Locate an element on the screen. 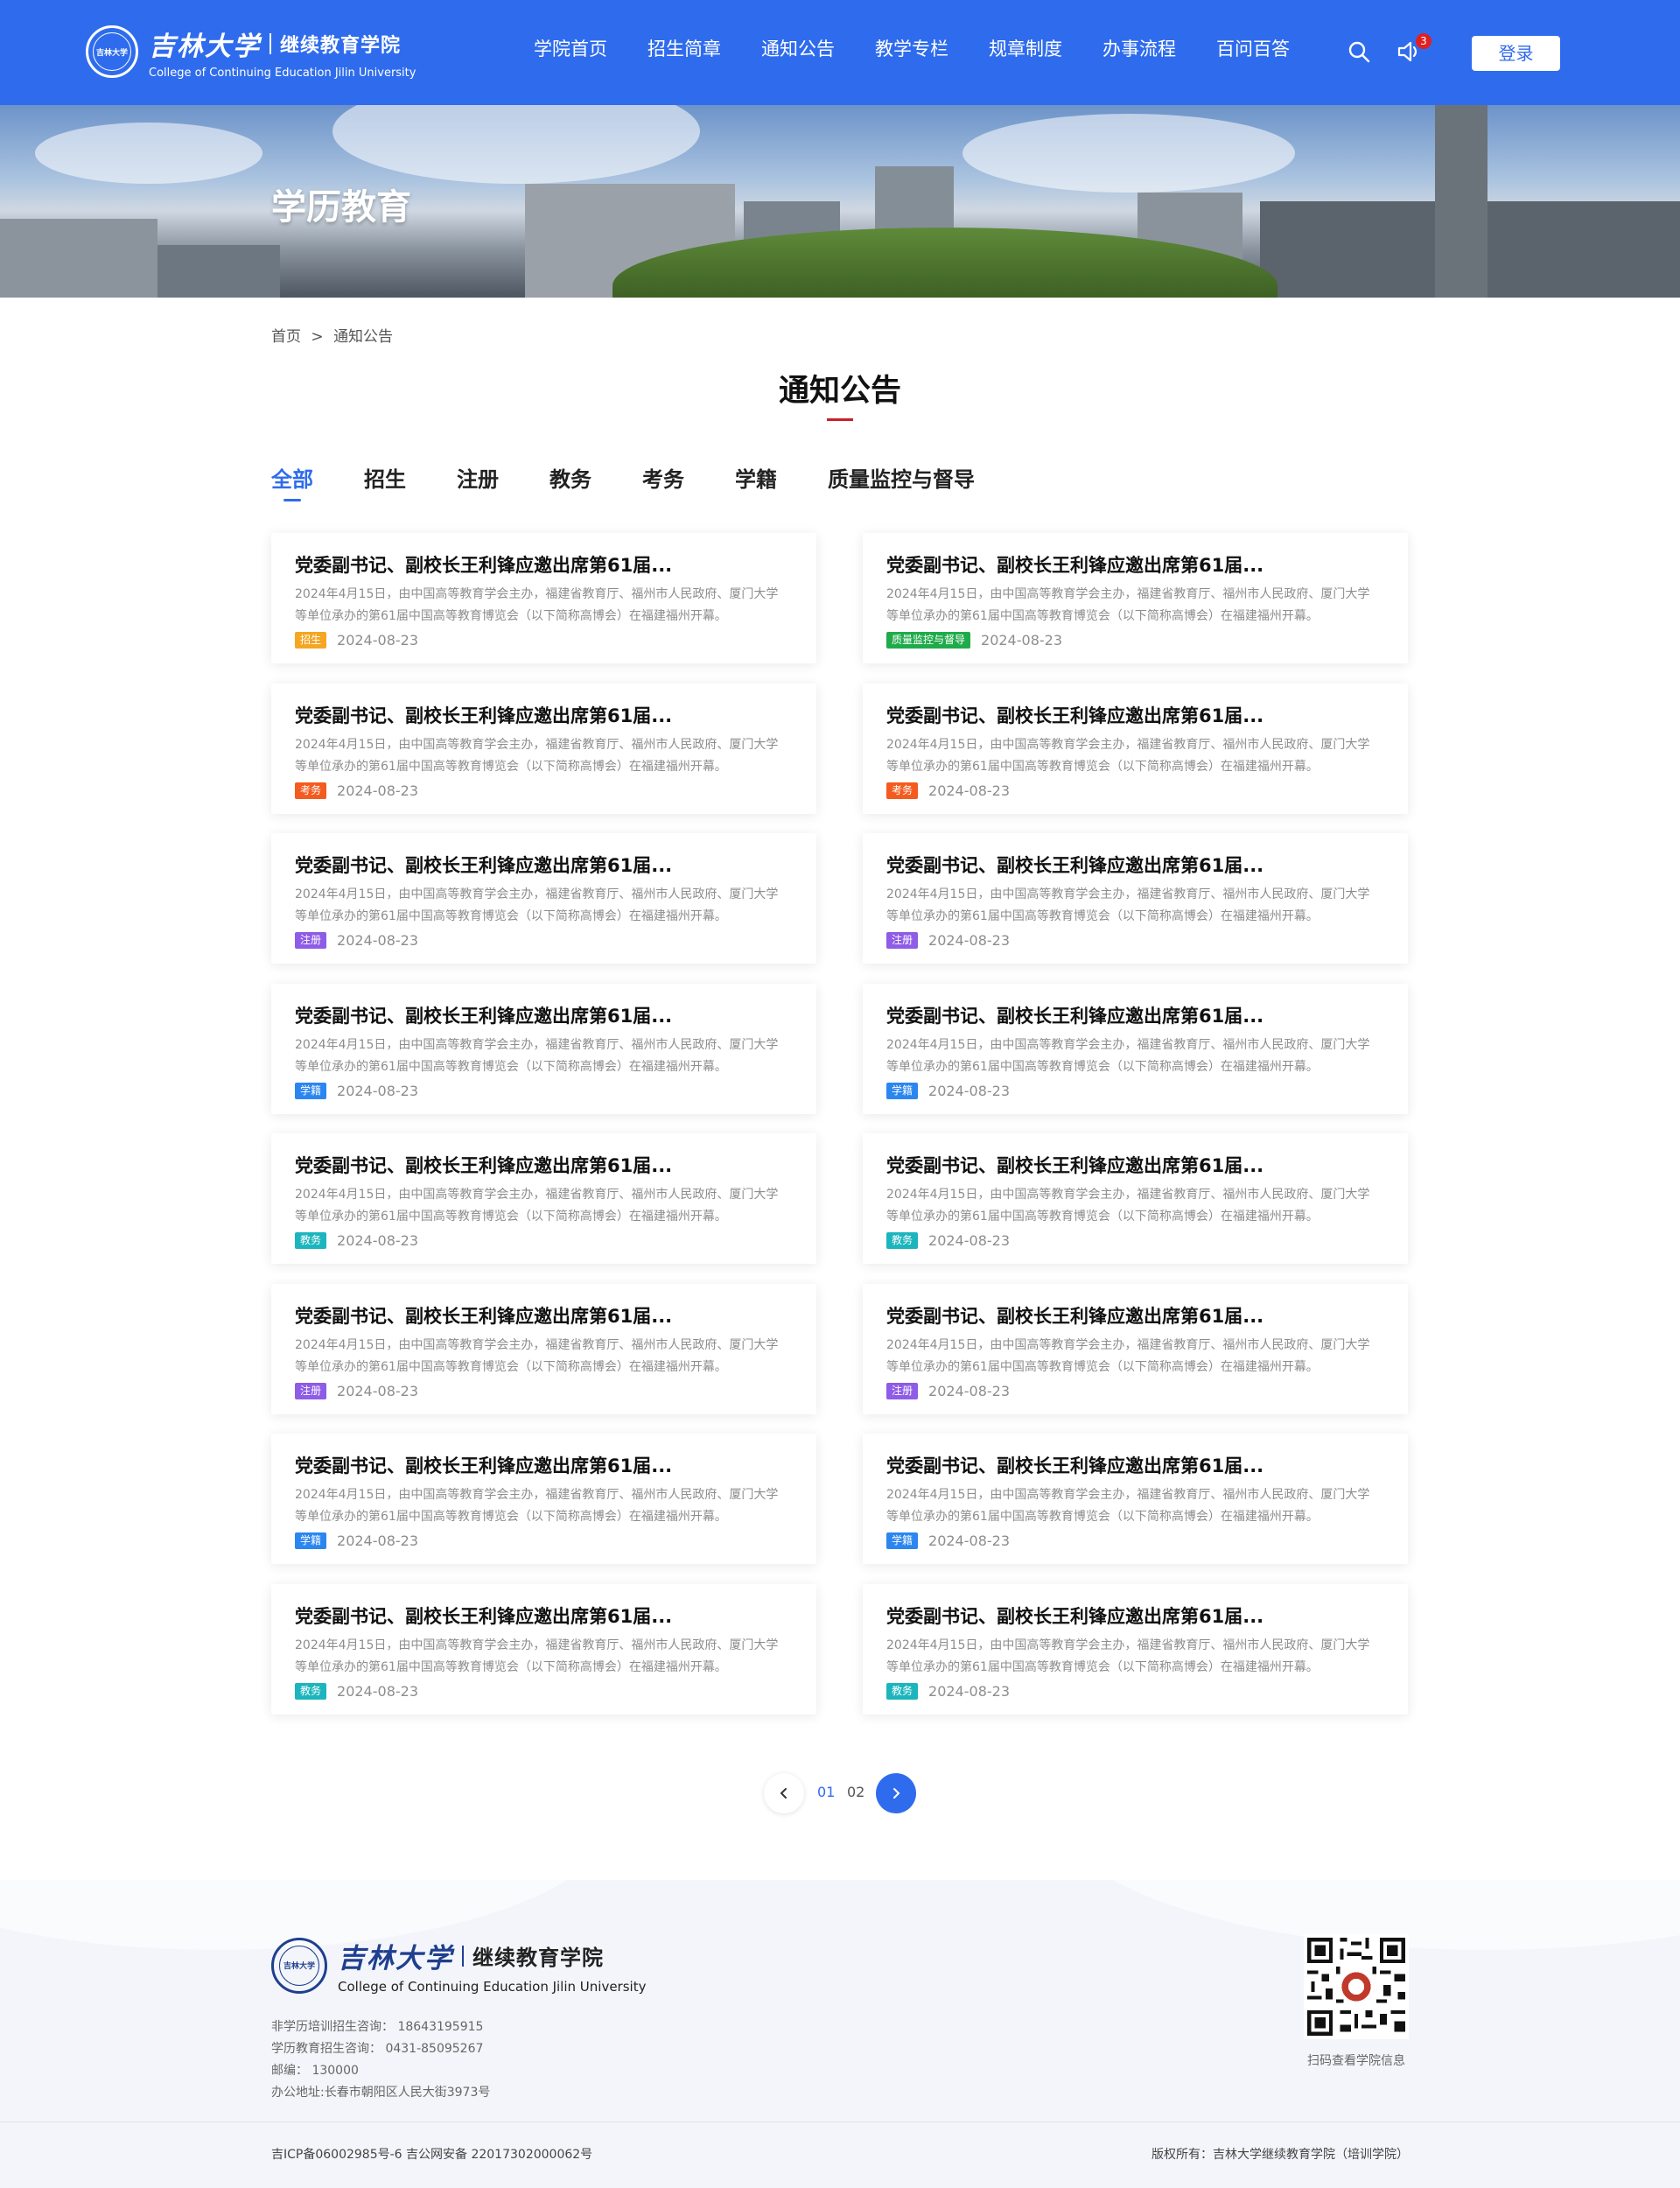  banner-cloud is located at coordinates (148, 154).